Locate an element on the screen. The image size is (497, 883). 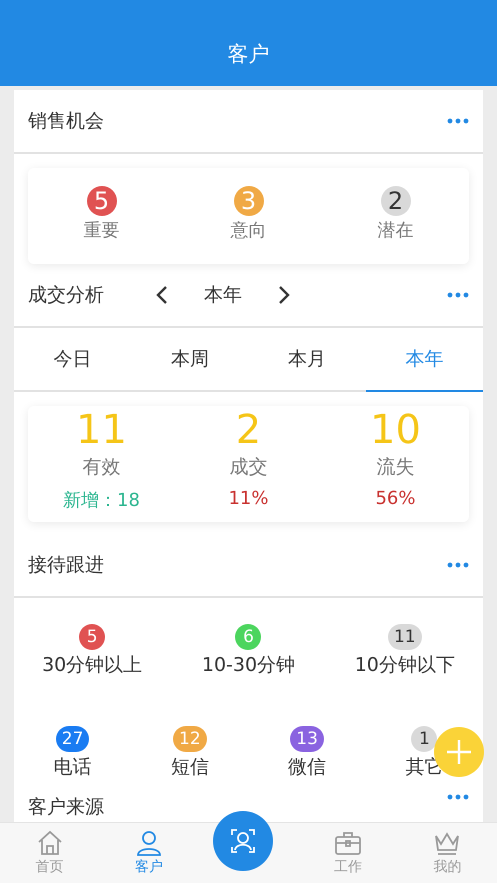
chevron-right-icon is located at coordinates (284, 295).